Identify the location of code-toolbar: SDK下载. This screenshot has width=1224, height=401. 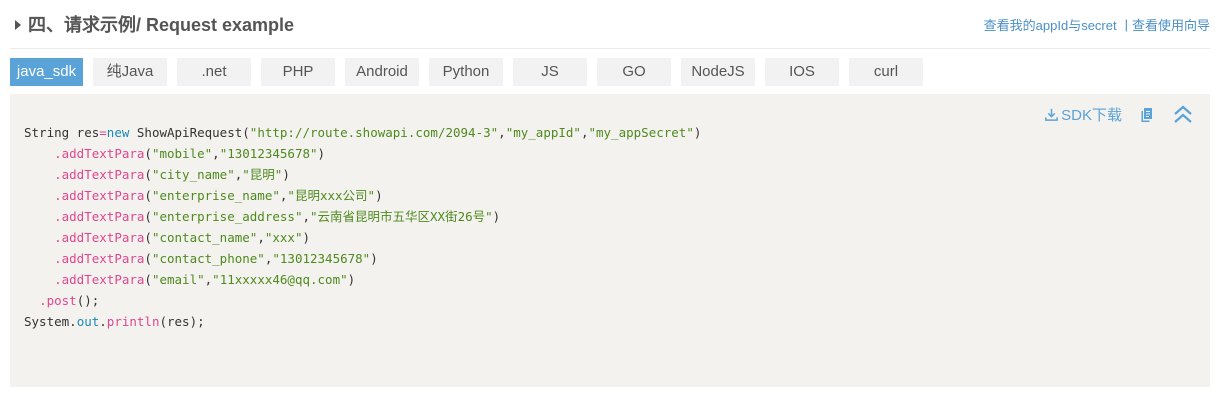
(1119, 114).